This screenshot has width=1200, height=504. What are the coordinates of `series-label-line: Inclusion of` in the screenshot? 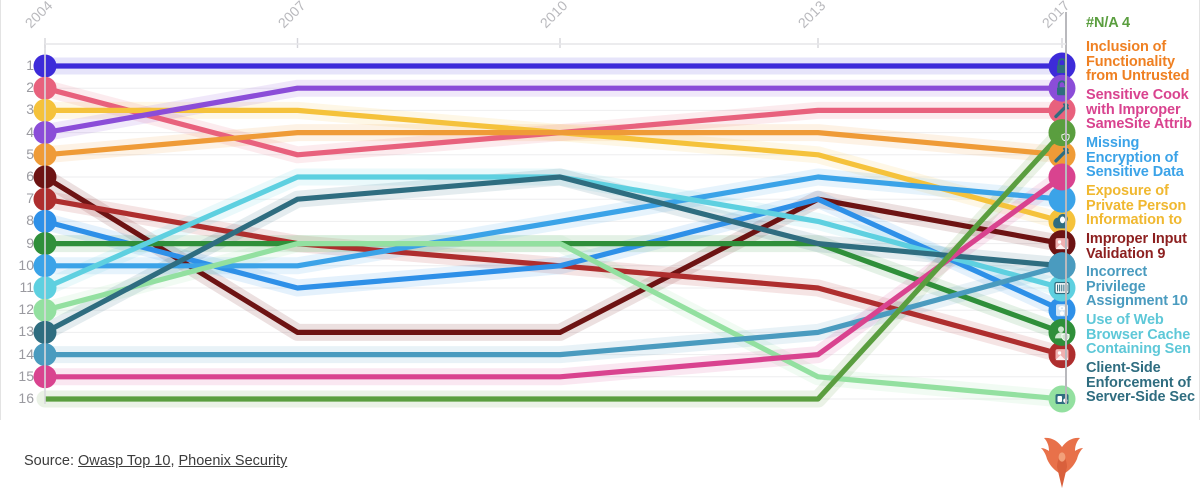 It's located at (1126, 47).